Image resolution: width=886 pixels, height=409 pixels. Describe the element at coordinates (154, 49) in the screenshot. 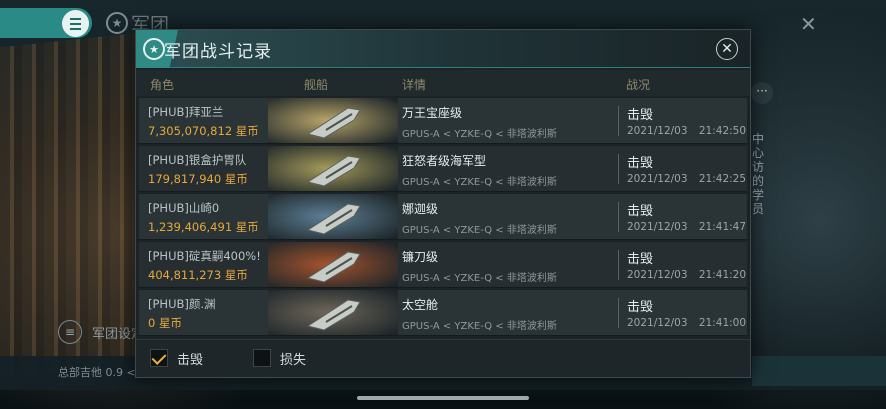

I see `legion-star-icon: ★` at that location.